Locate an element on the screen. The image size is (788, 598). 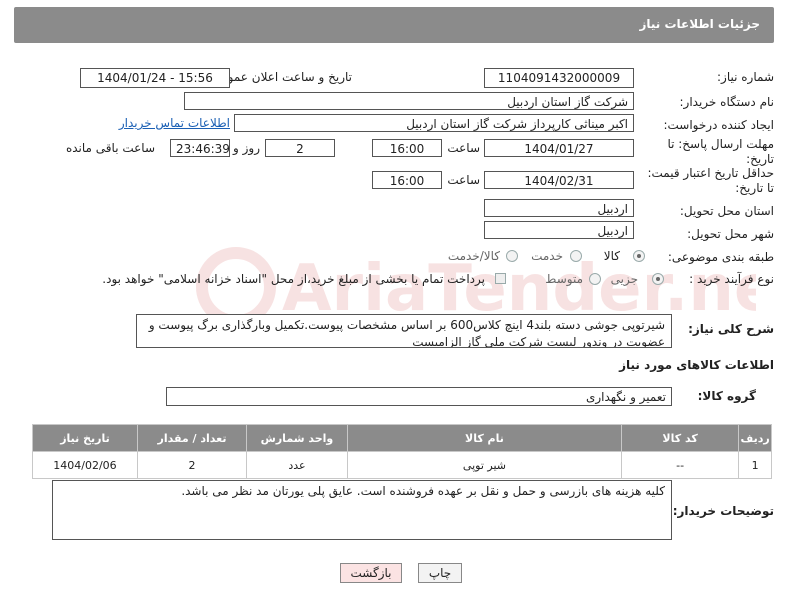
back-button: بازگشت is located at coordinates (371, 573).